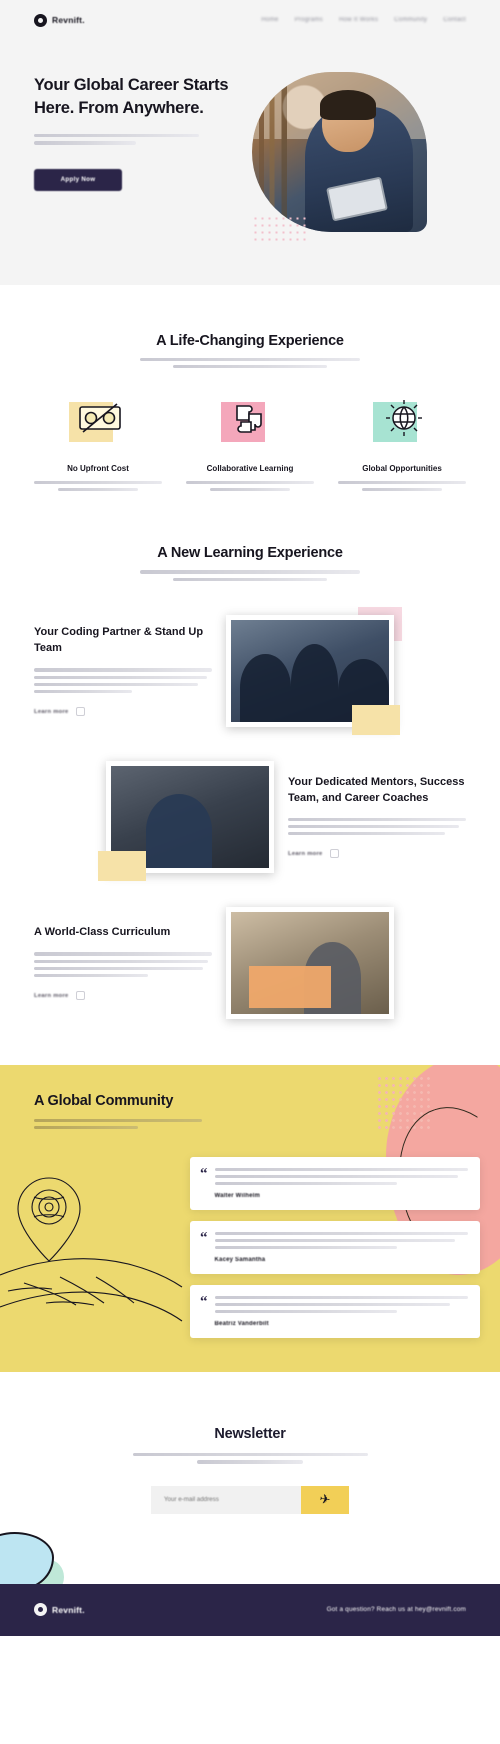  Describe the element at coordinates (98, 483) in the screenshot. I see `feature-body-line-1: Pay nothing until you land a job that` at that location.